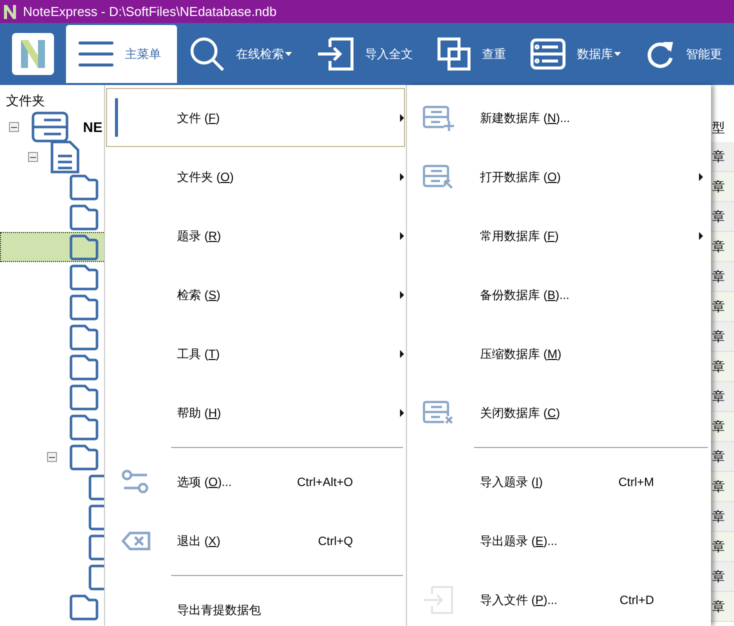 This screenshot has height=626, width=734. Describe the element at coordinates (335, 541) in the screenshot. I see `shortcut-text: Ctrl+Q` at that location.